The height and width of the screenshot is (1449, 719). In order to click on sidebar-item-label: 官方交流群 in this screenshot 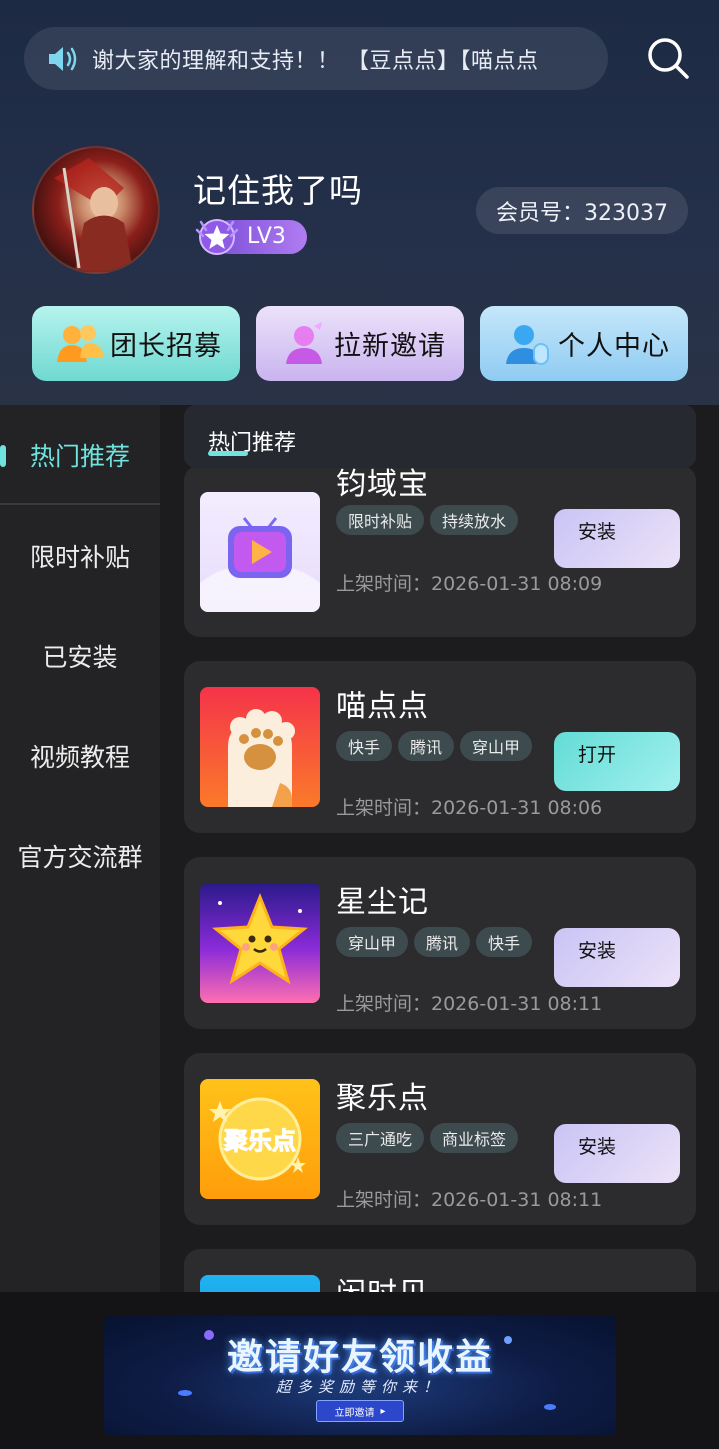, I will do `click(80, 857)`.